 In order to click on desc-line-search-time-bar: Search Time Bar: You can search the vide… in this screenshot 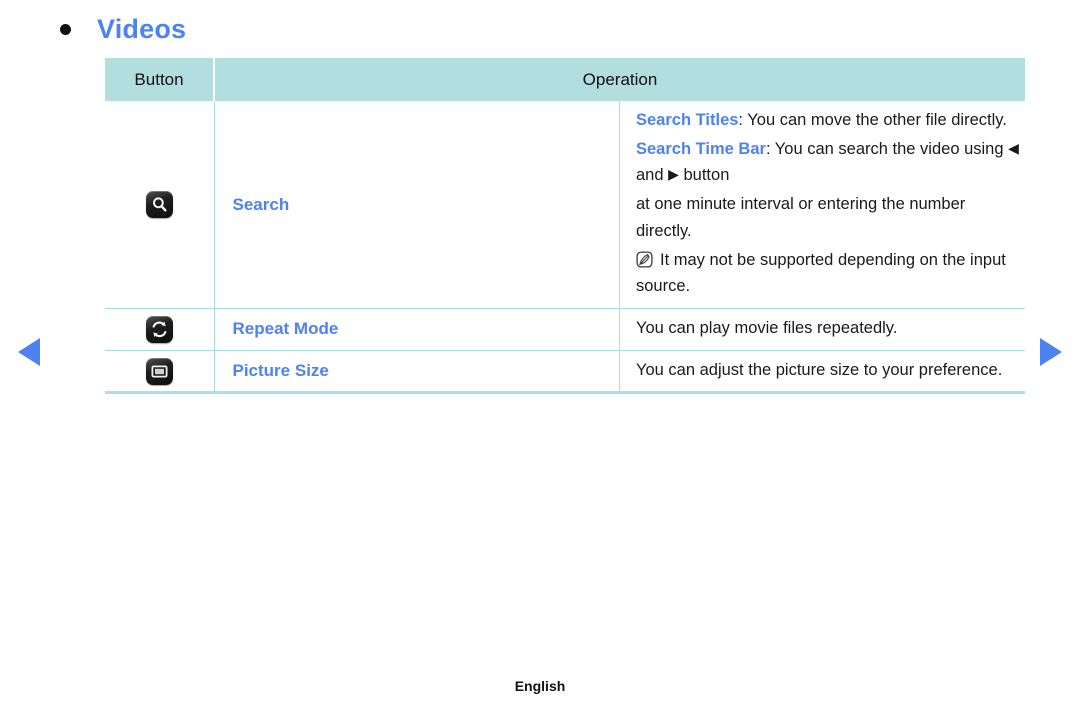, I will do `click(830, 162)`.